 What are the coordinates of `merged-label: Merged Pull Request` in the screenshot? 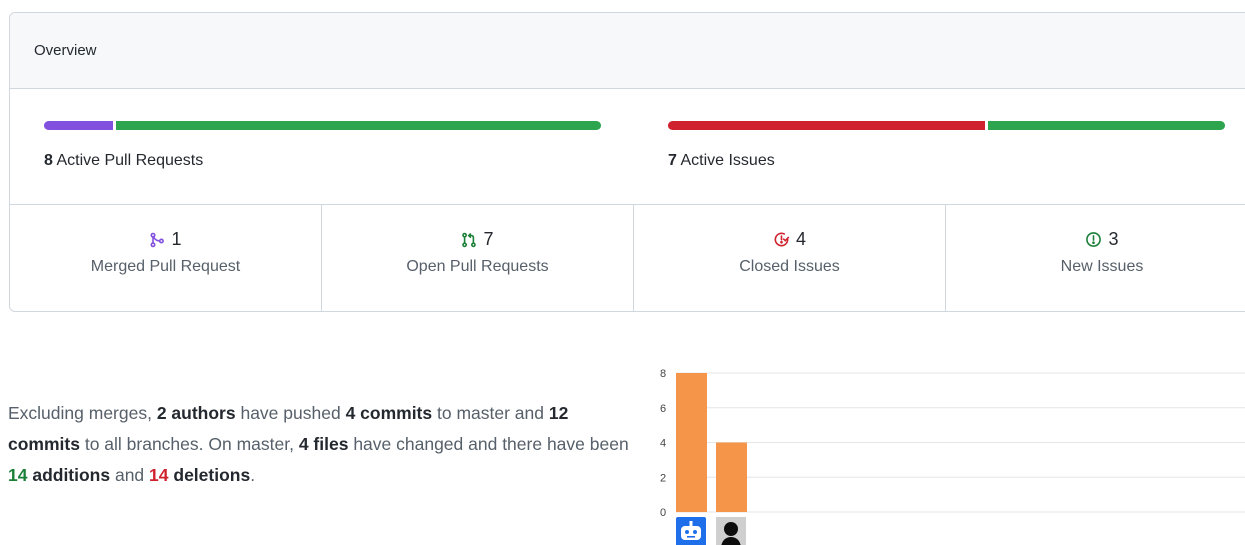 It's located at (165, 266).